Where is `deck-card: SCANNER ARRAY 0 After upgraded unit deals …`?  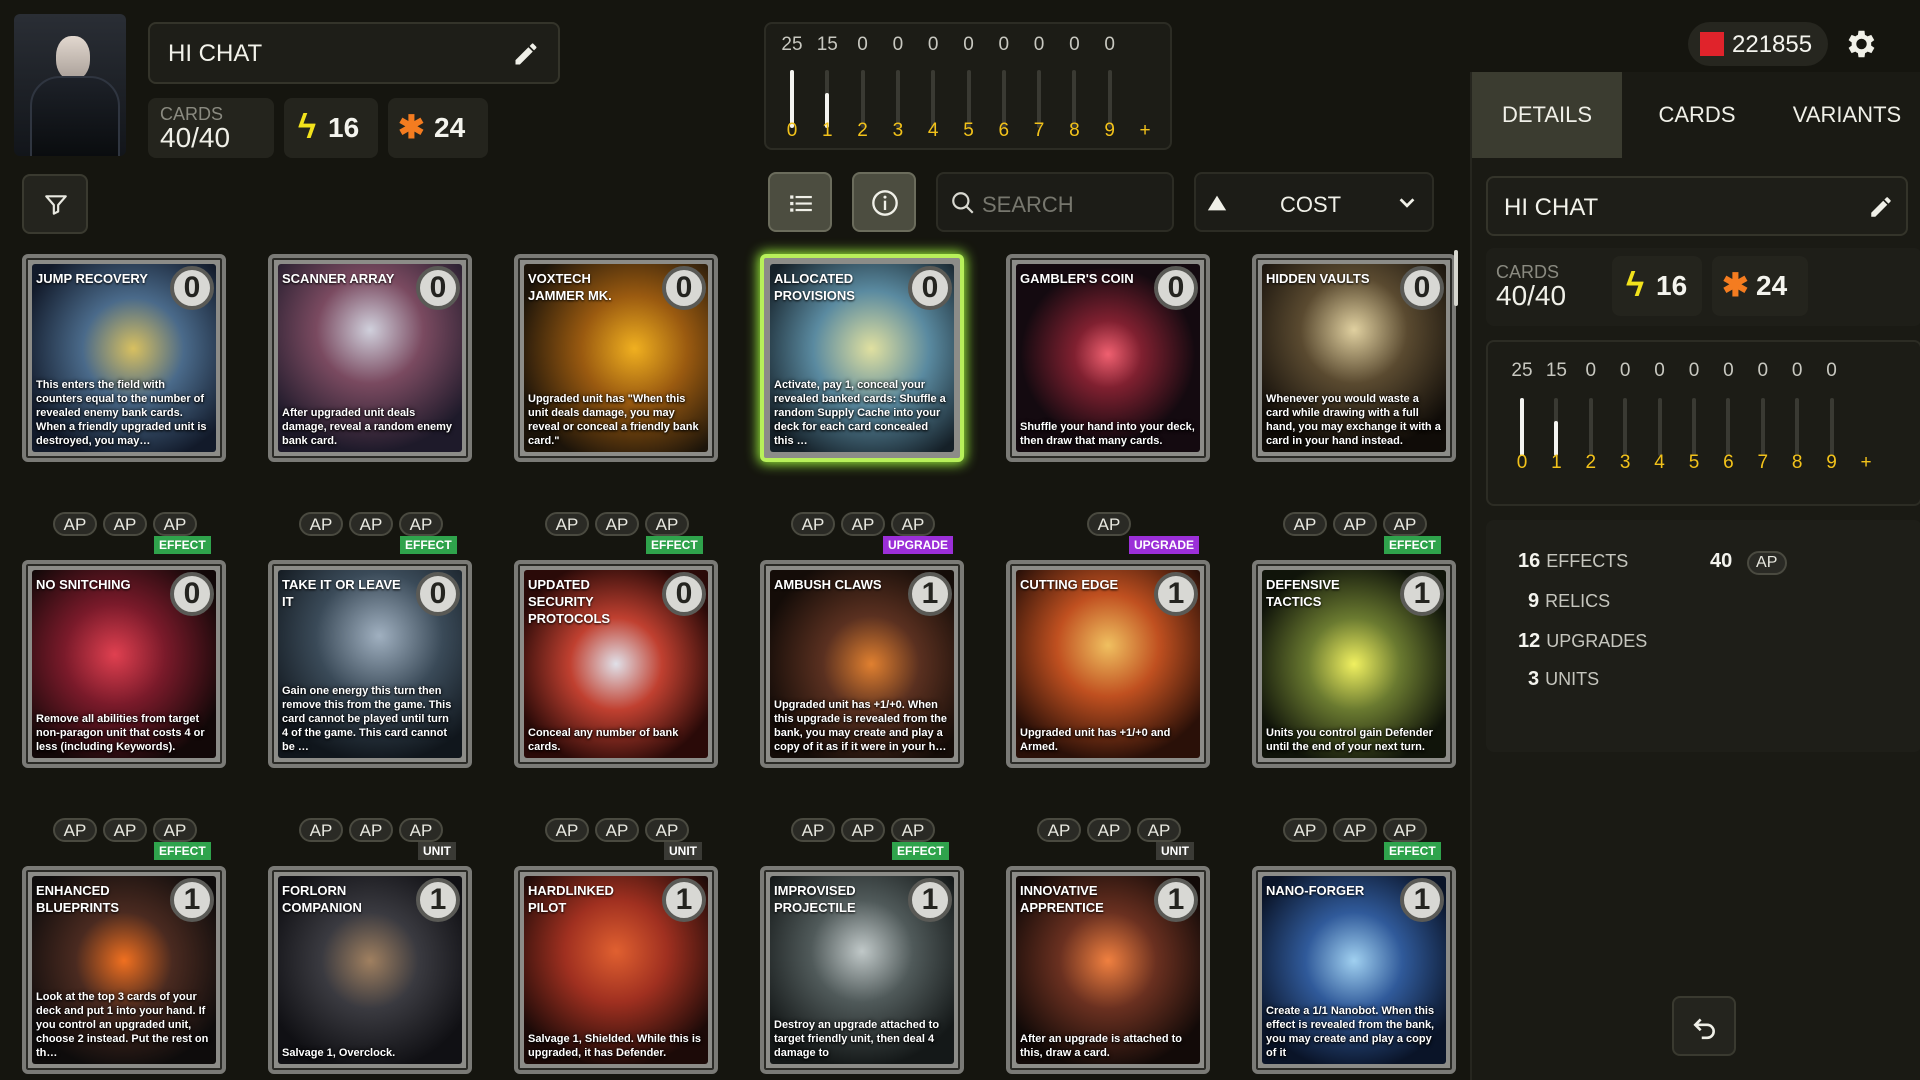
deck-card: SCANNER ARRAY 0 After upgraded unit deals … is located at coordinates (370, 358).